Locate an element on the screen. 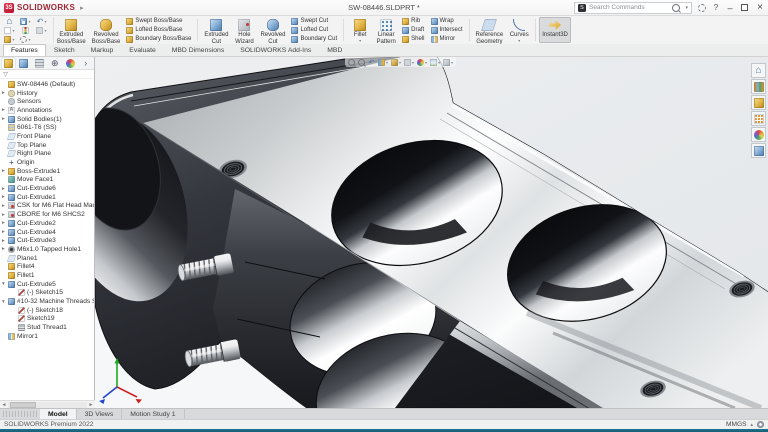  ribbon-tab: MBD Dimensions is located at coordinates (198, 50).